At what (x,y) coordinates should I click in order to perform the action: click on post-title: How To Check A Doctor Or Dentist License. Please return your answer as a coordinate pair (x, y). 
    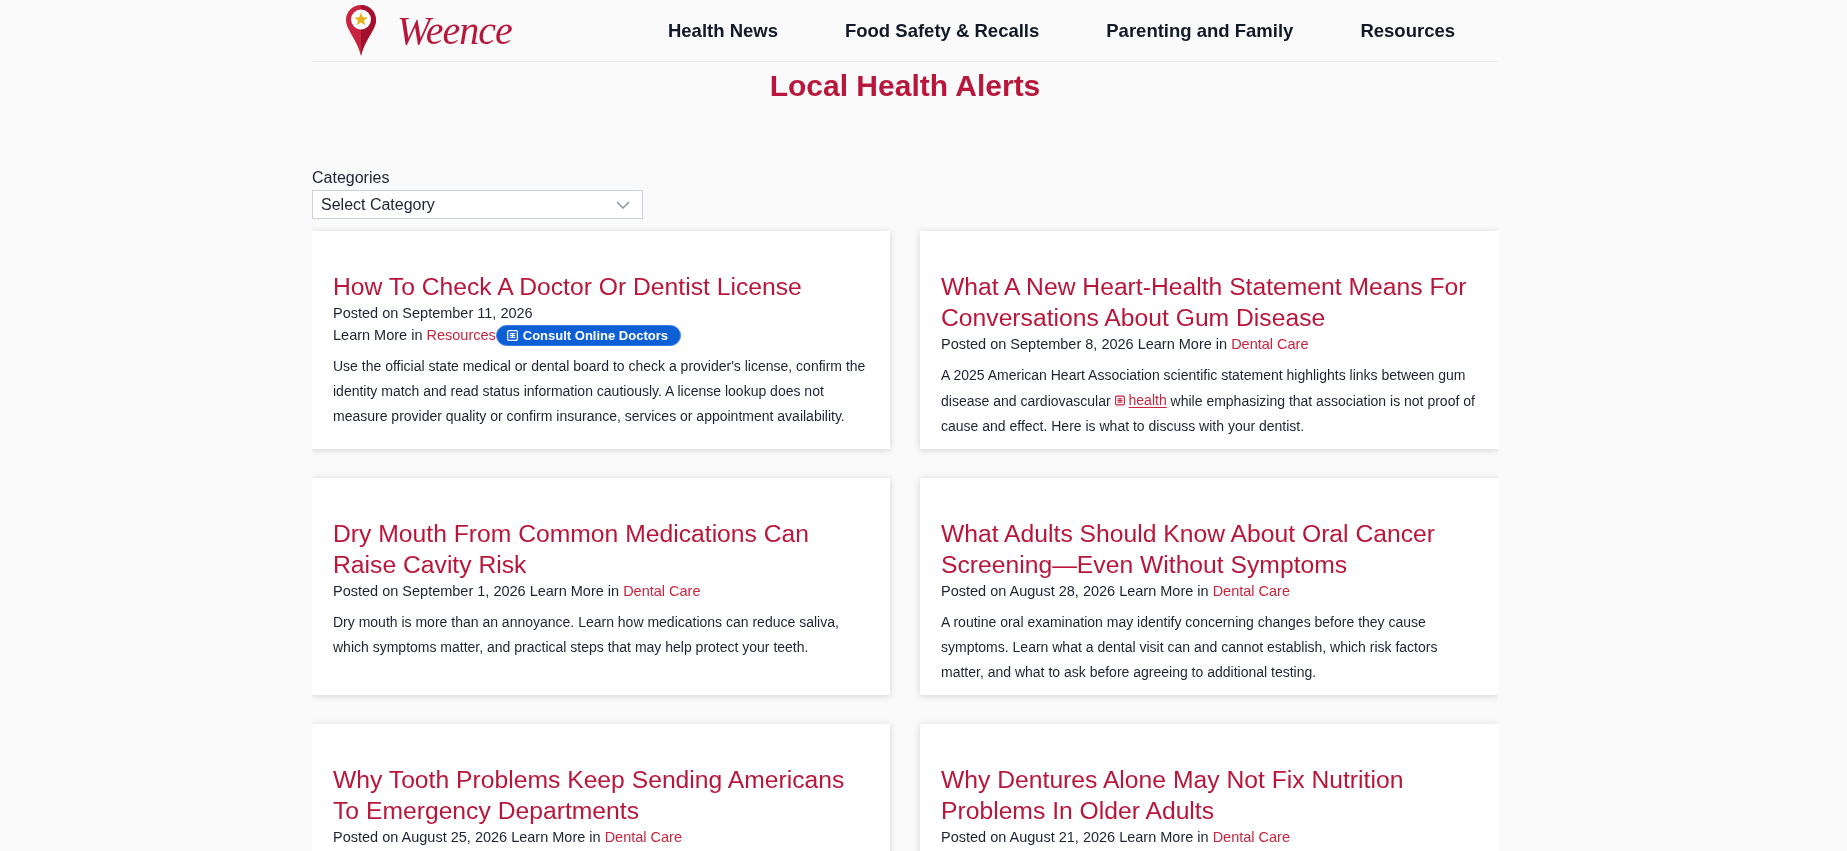
    Looking at the image, I should click on (567, 286).